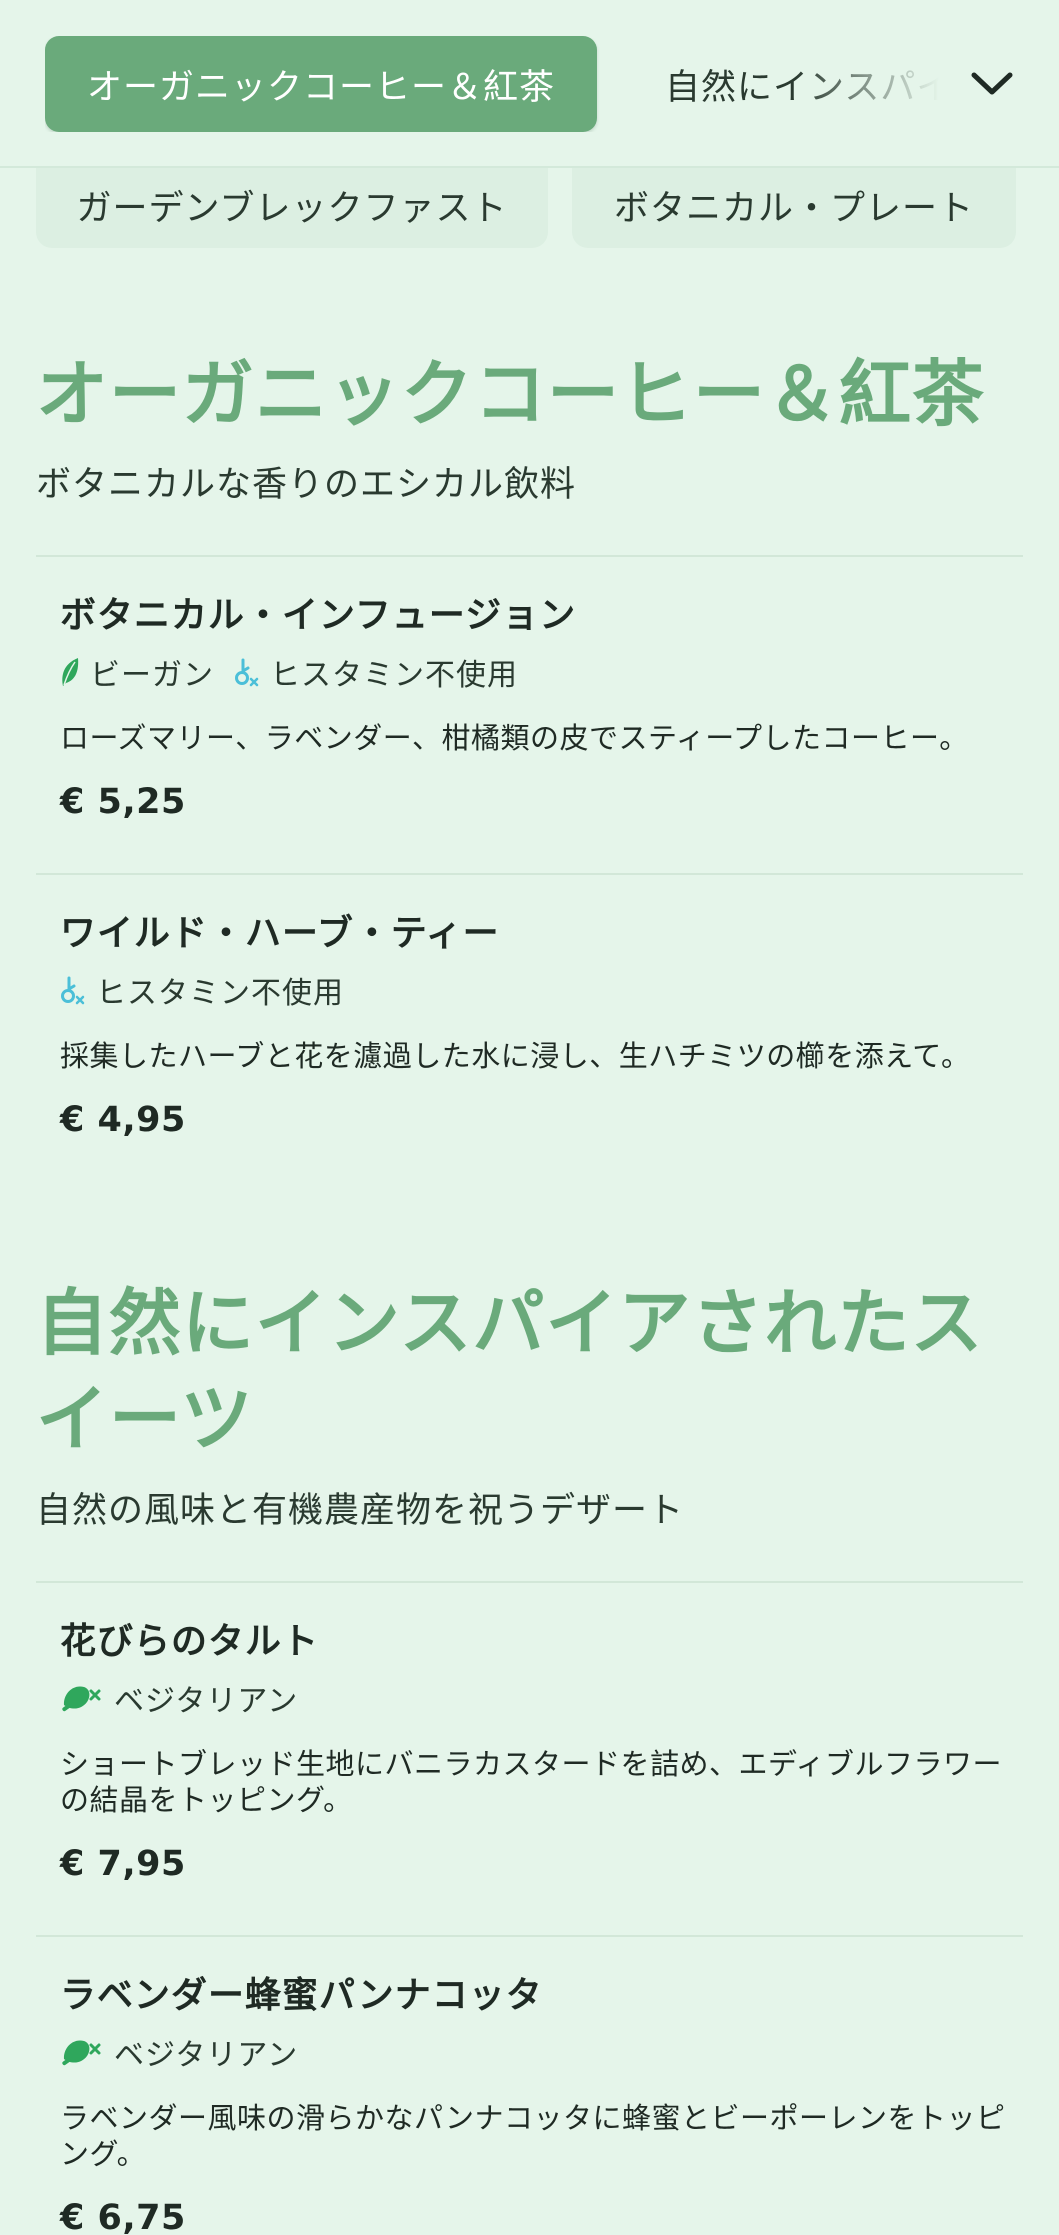 Image resolution: width=1059 pixels, height=2235 pixels. What do you see at coordinates (123, 2216) in the screenshot?
I see `item-price: € 6,75` at bounding box center [123, 2216].